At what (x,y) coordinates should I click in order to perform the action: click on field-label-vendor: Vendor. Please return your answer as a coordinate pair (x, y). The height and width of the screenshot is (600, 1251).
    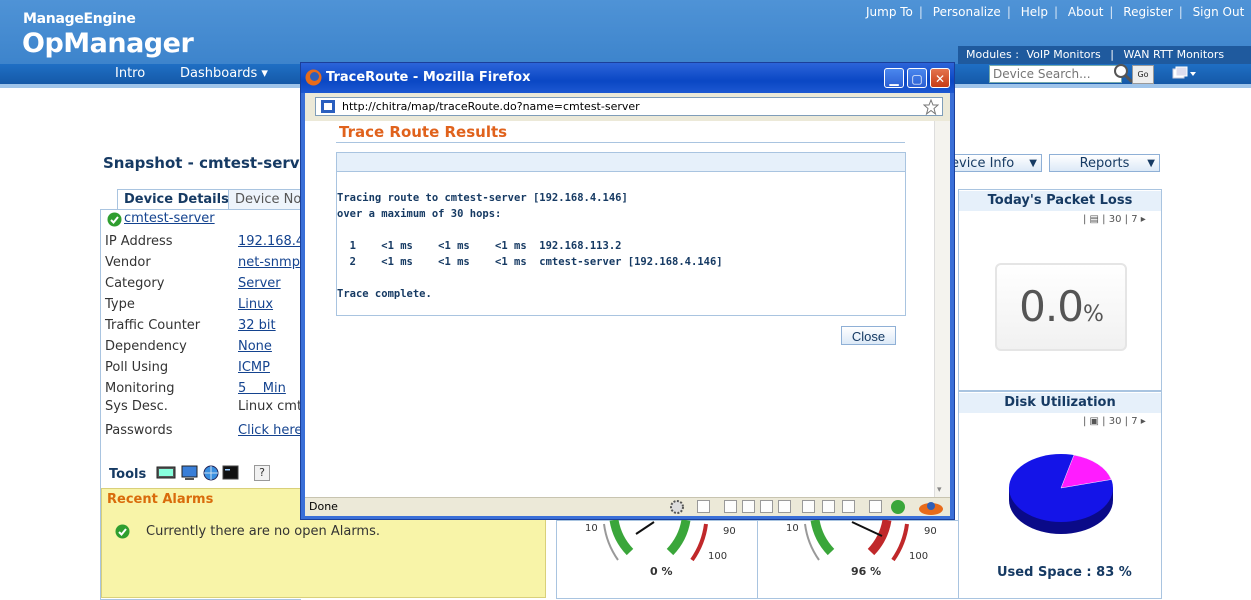
    Looking at the image, I should click on (128, 262).